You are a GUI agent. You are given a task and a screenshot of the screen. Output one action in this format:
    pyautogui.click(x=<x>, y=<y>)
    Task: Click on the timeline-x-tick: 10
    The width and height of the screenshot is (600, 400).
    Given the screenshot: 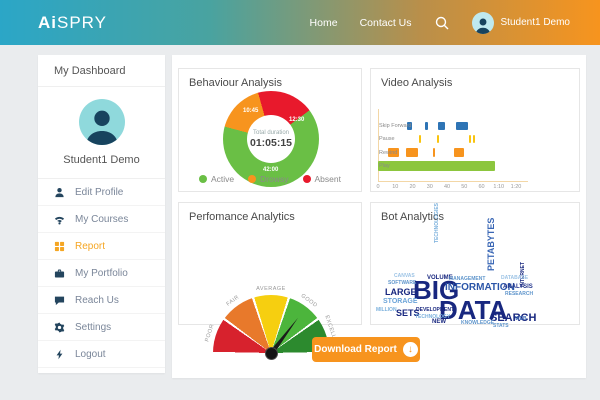 What is the action you would take?
    pyautogui.click(x=395, y=187)
    